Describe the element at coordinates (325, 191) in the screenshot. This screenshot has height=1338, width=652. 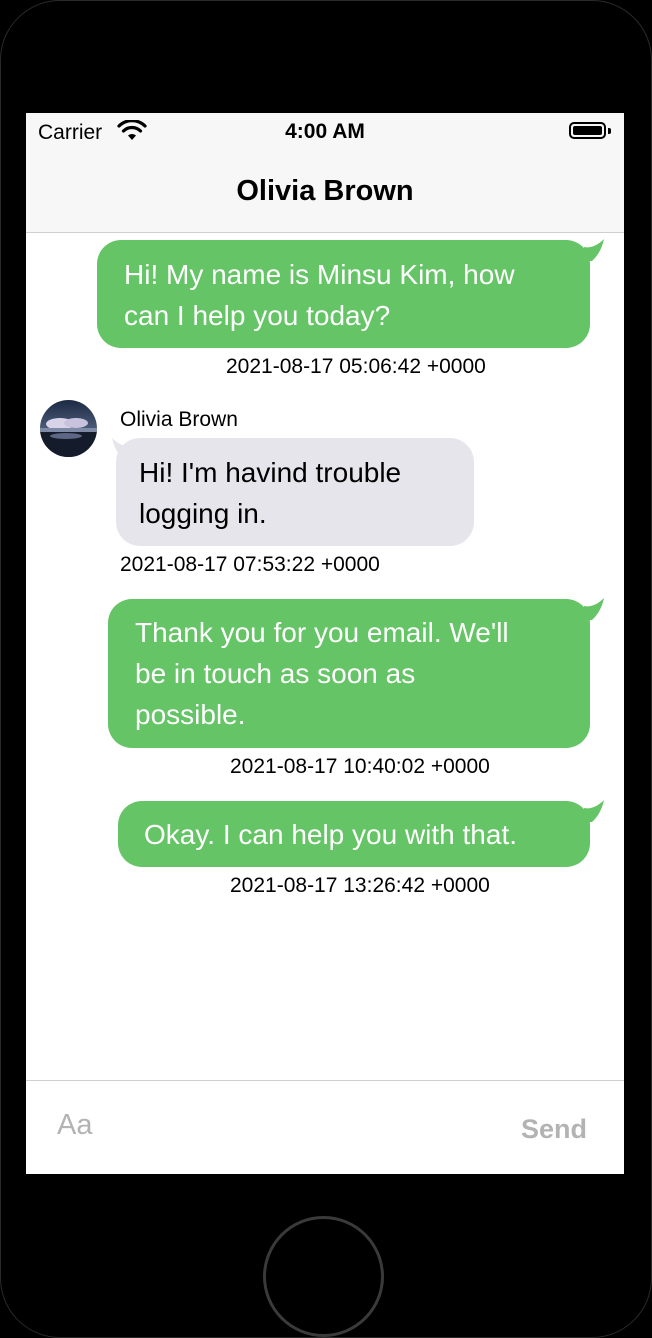
I see `chat-title: Olivia Brown` at that location.